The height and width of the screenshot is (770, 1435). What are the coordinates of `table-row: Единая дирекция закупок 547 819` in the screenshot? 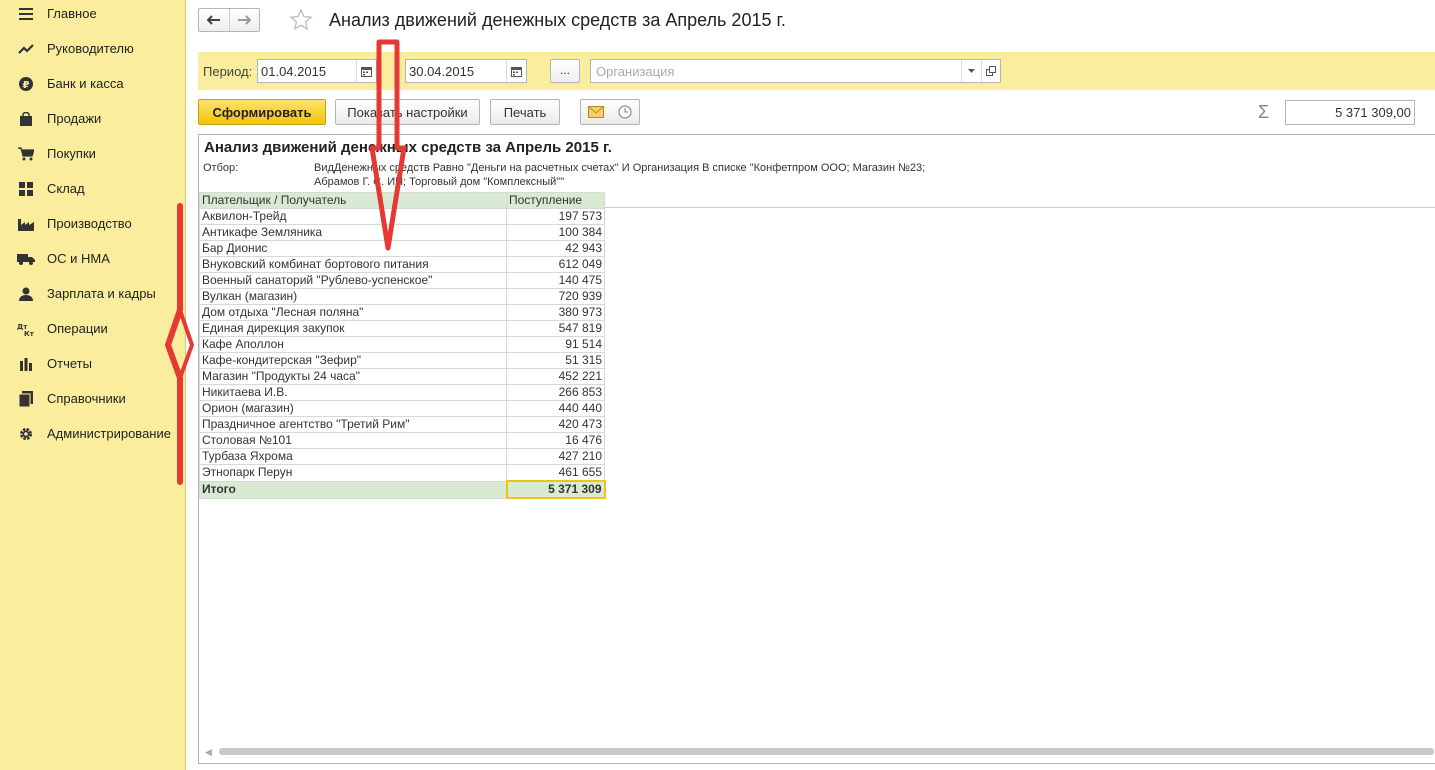 It's located at (402, 328).